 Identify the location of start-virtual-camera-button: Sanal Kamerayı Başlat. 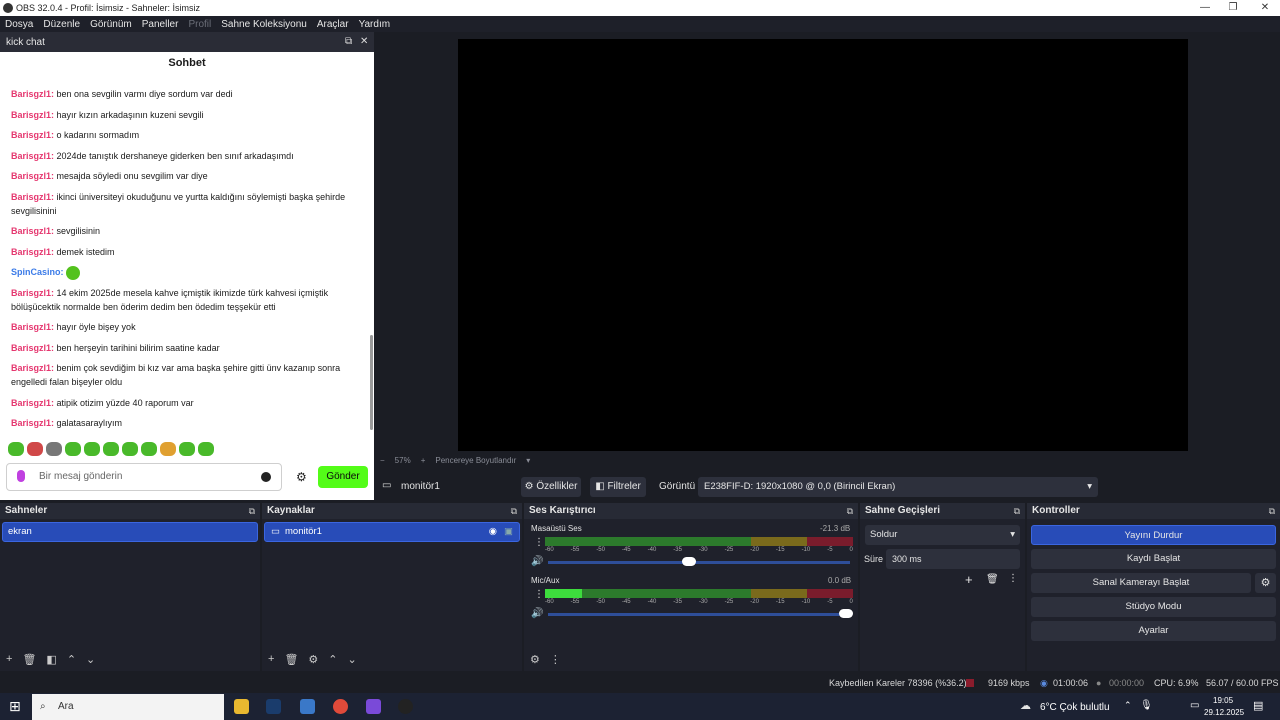
(1141, 583).